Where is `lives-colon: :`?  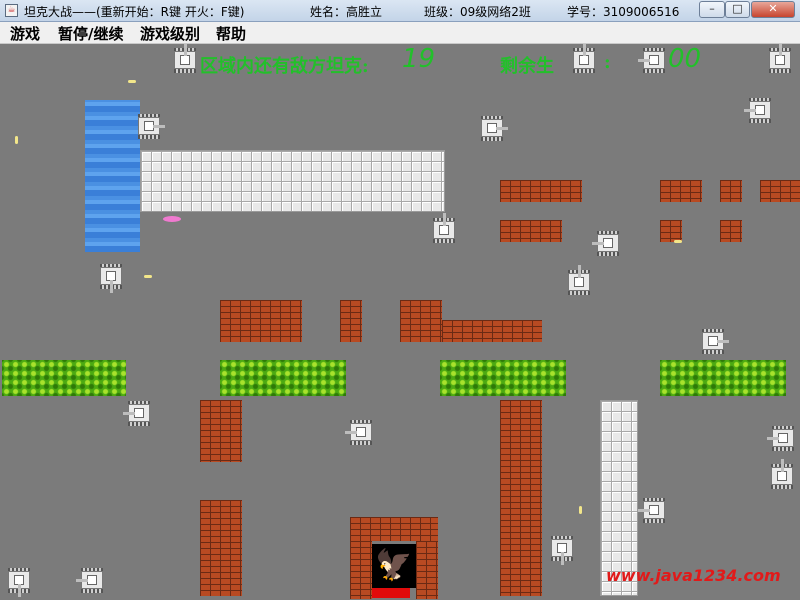 lives-colon: : is located at coordinates (607, 62).